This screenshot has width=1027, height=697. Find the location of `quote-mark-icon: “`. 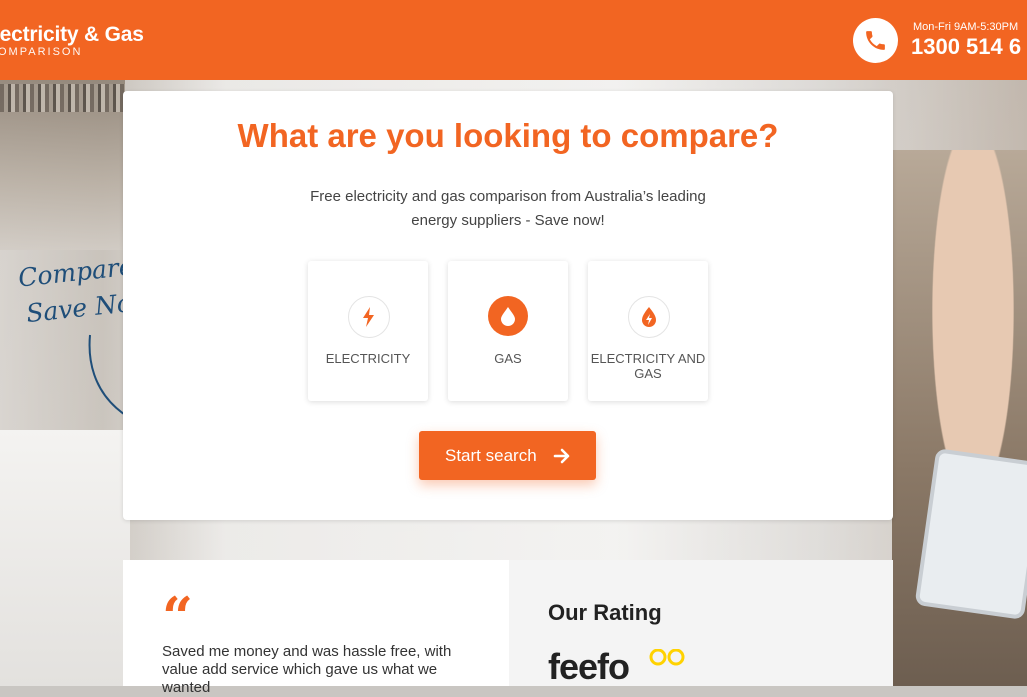

quote-mark-icon: “ is located at coordinates (178, 617).